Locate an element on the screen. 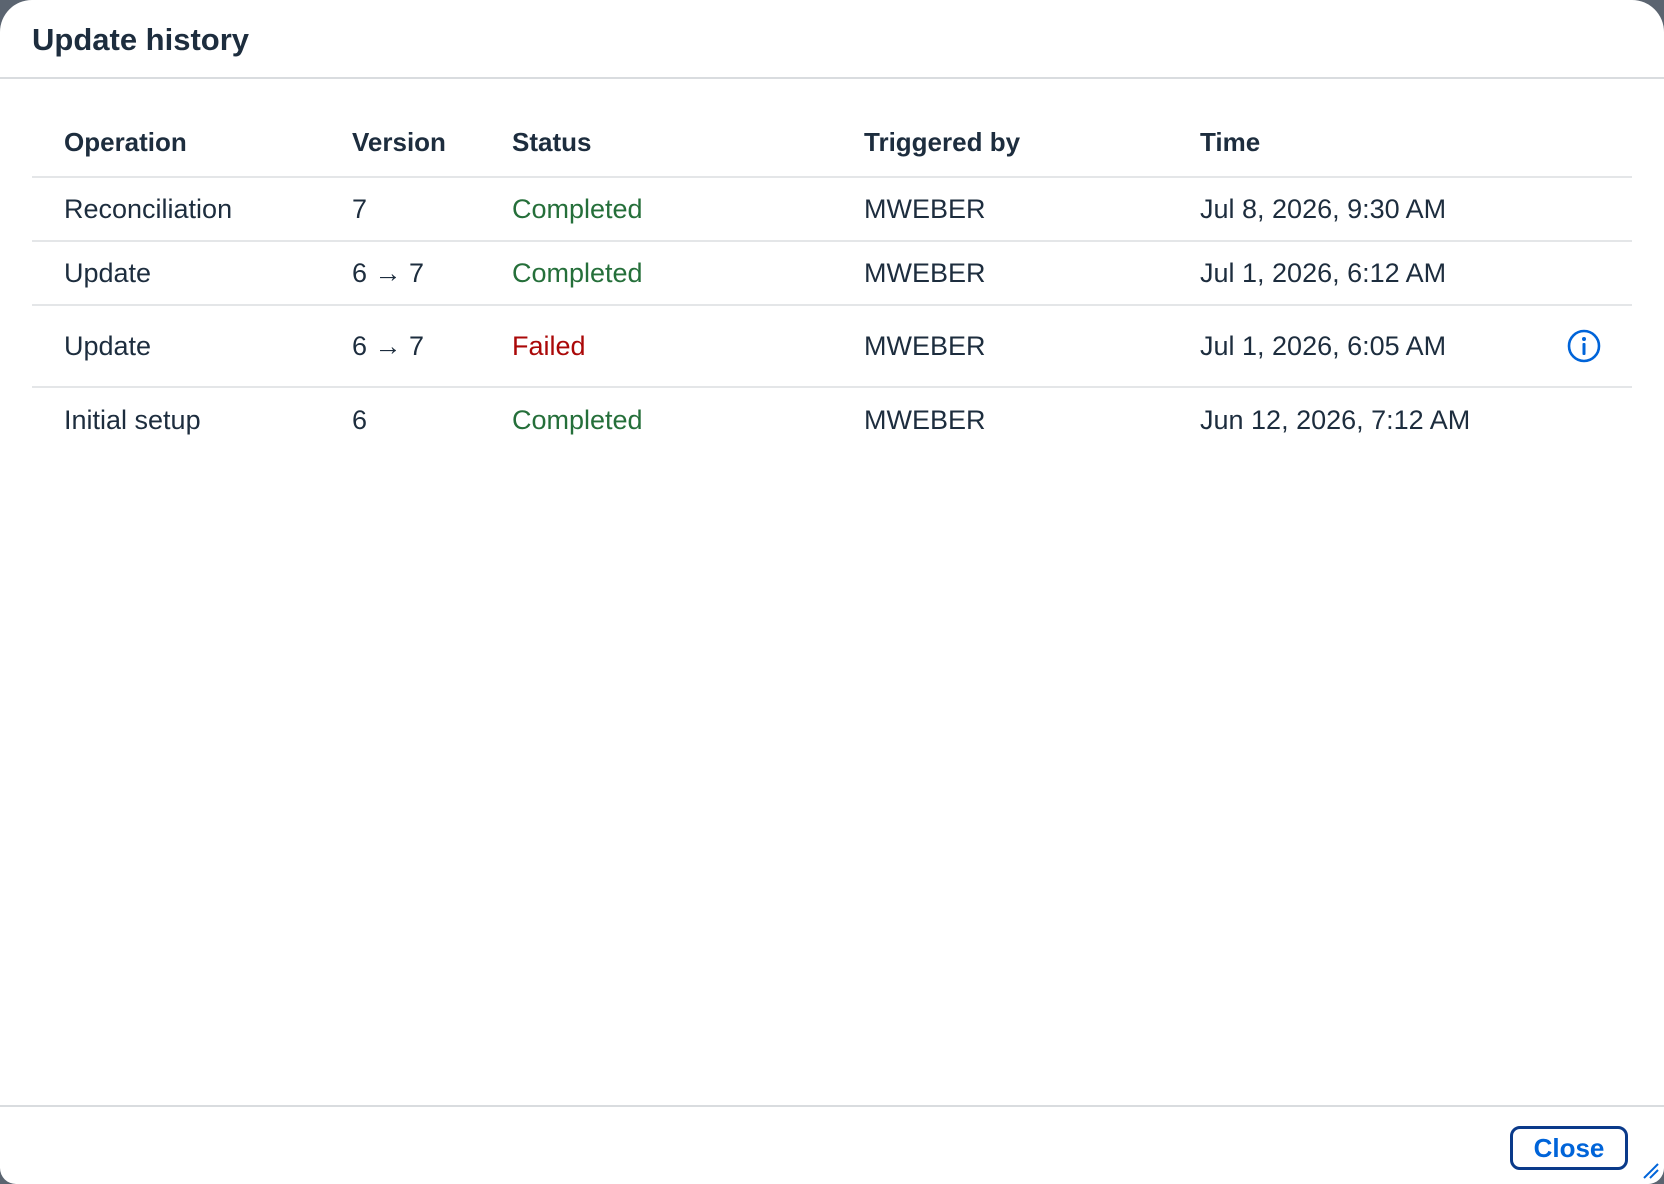 This screenshot has width=1664, height=1184. column-header-time: Time is located at coordinates (1230, 142).